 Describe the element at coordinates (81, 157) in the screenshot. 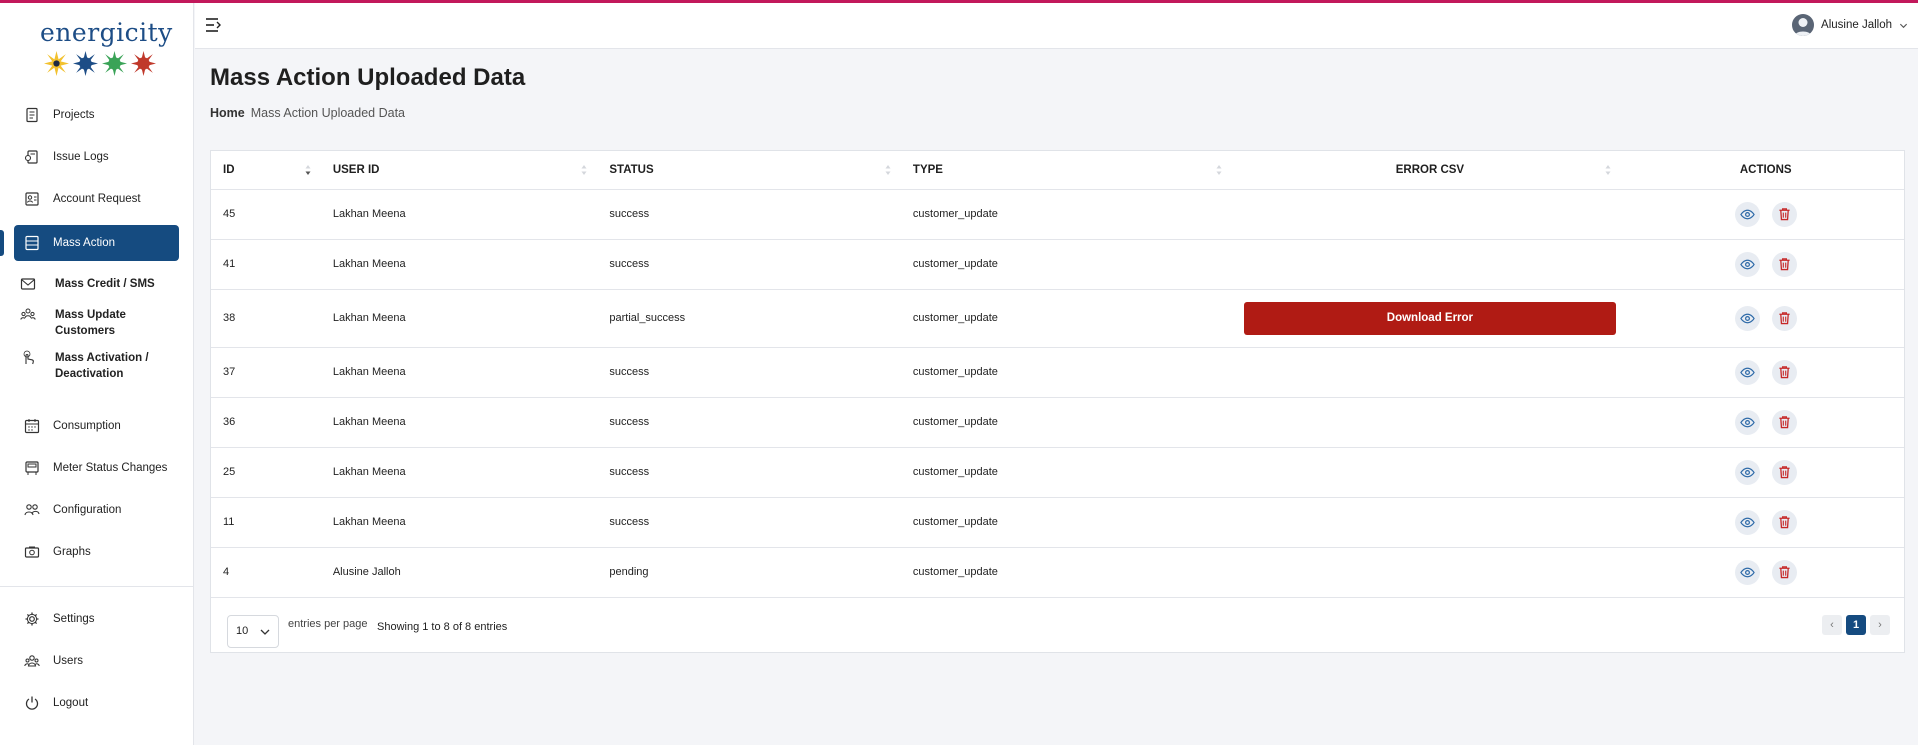

I see `sidebar-item-label: Issue Logs` at that location.